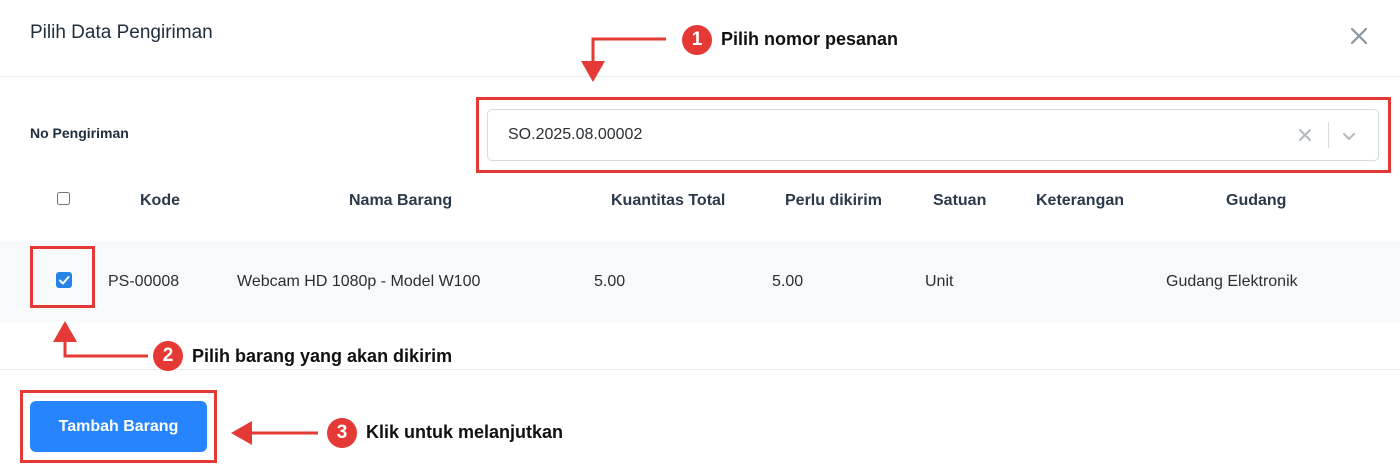  Describe the element at coordinates (1080, 200) in the screenshot. I see `column-header-notes: Keterangan` at that location.